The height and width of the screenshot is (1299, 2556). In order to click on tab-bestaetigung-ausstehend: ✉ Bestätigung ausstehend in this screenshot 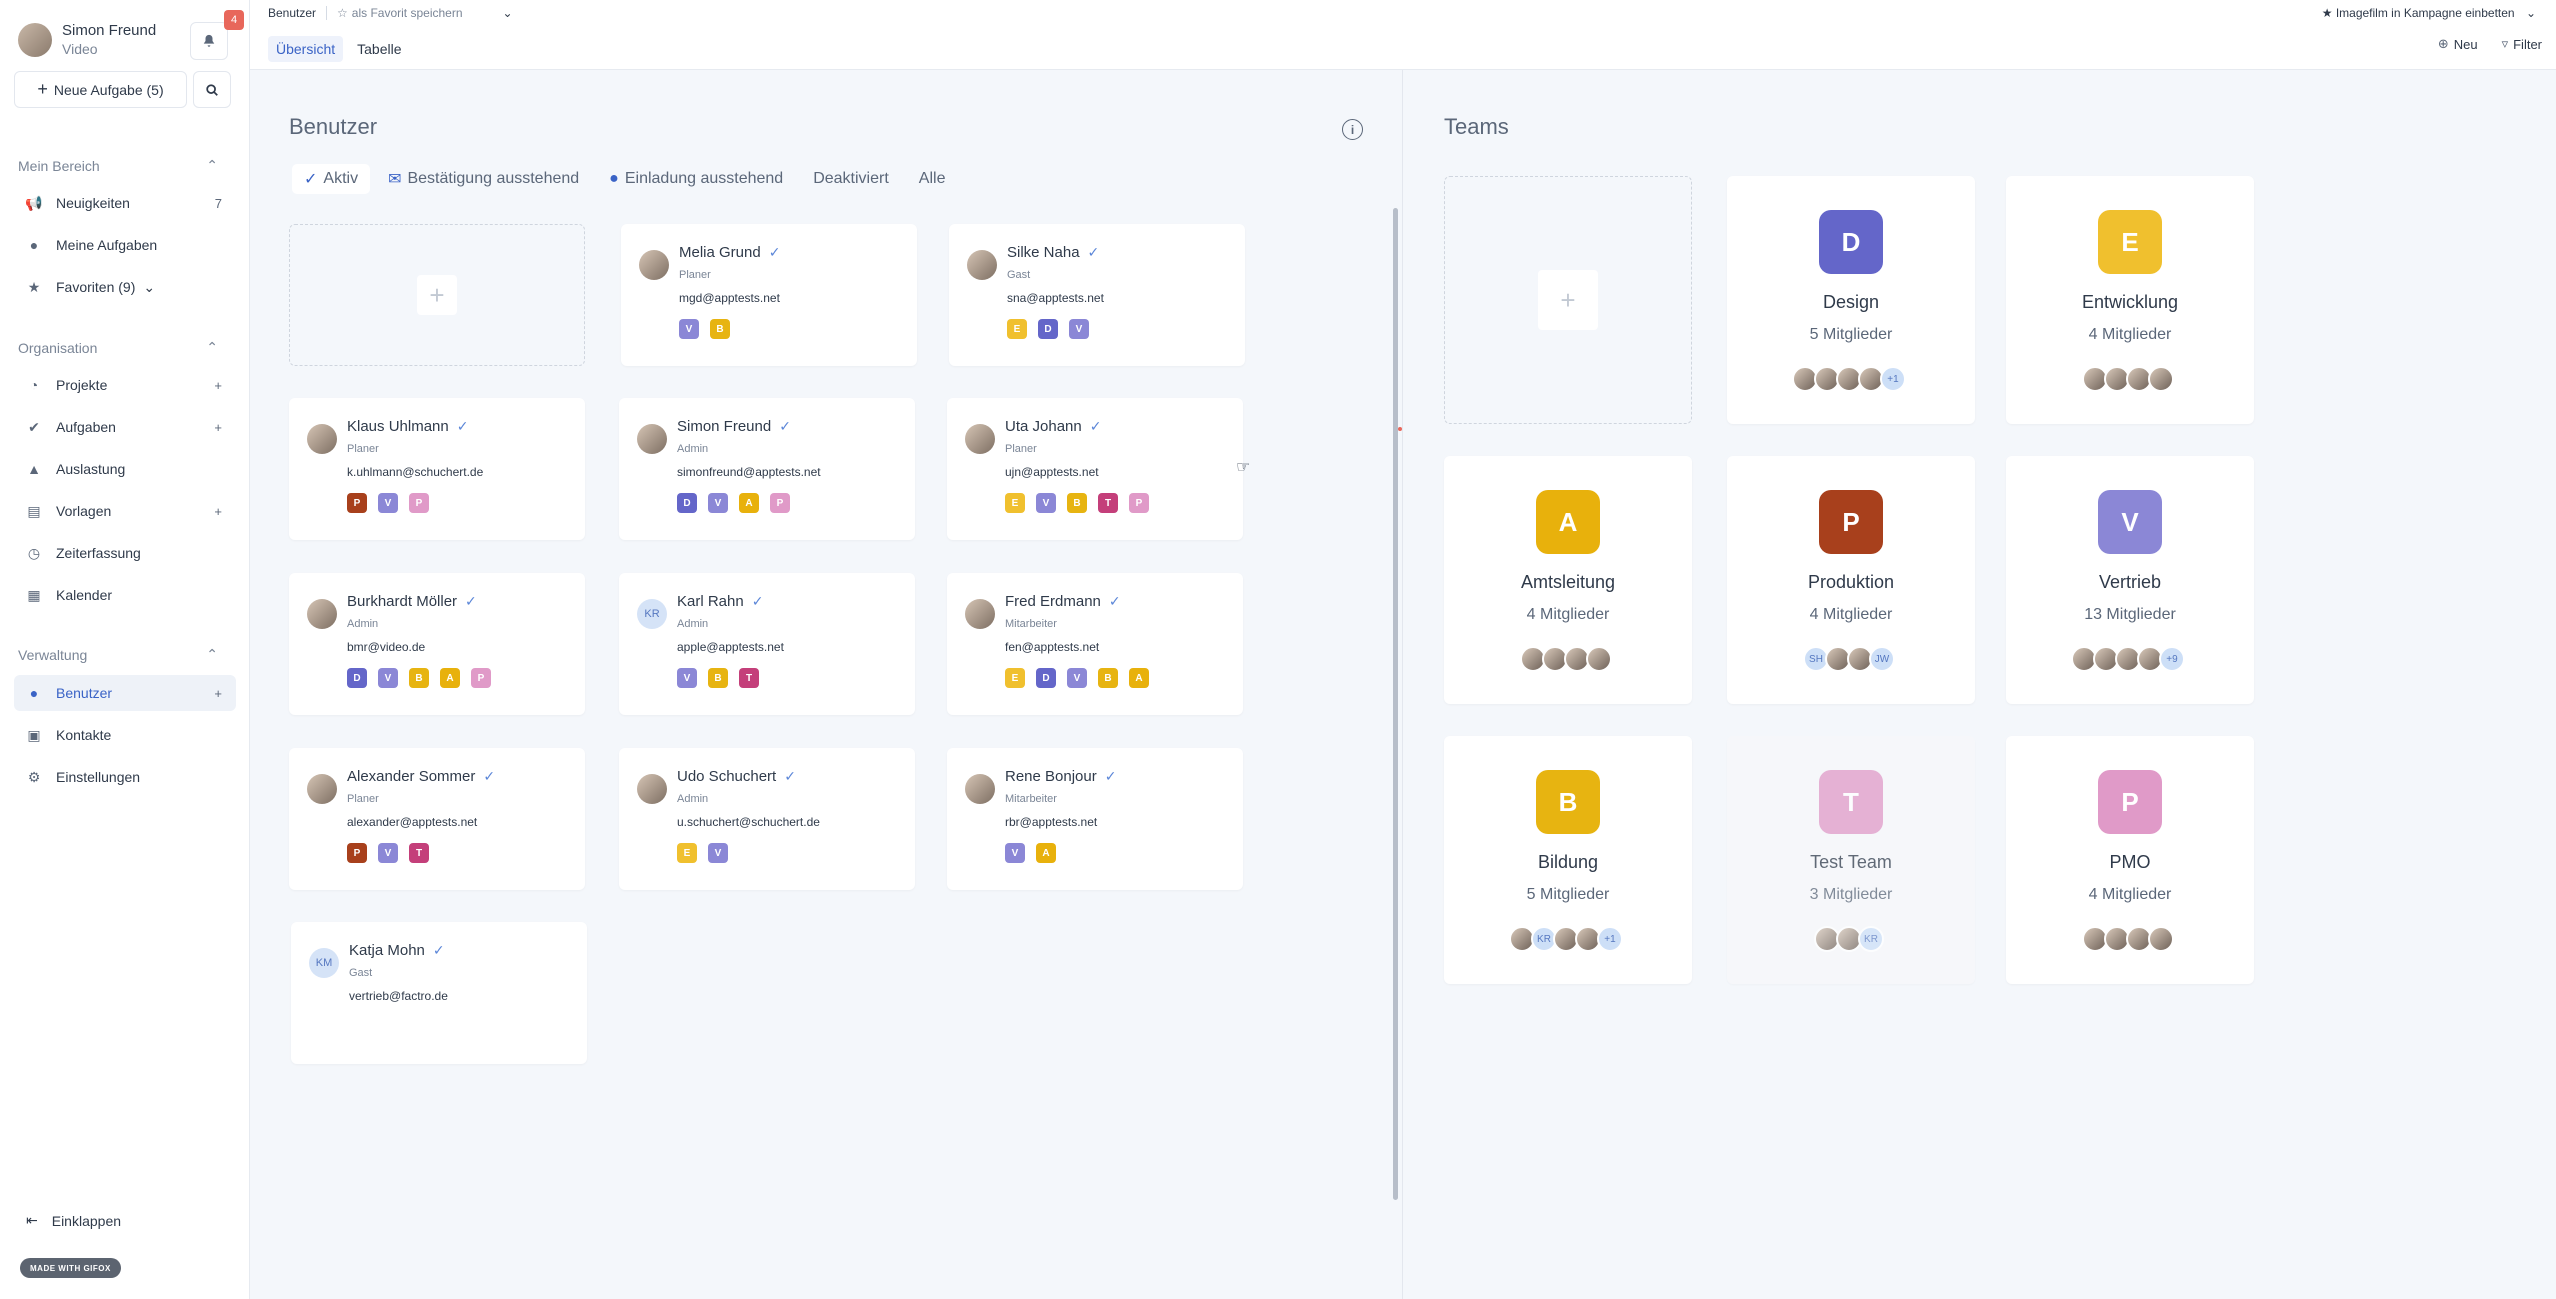, I will do `click(483, 179)`.